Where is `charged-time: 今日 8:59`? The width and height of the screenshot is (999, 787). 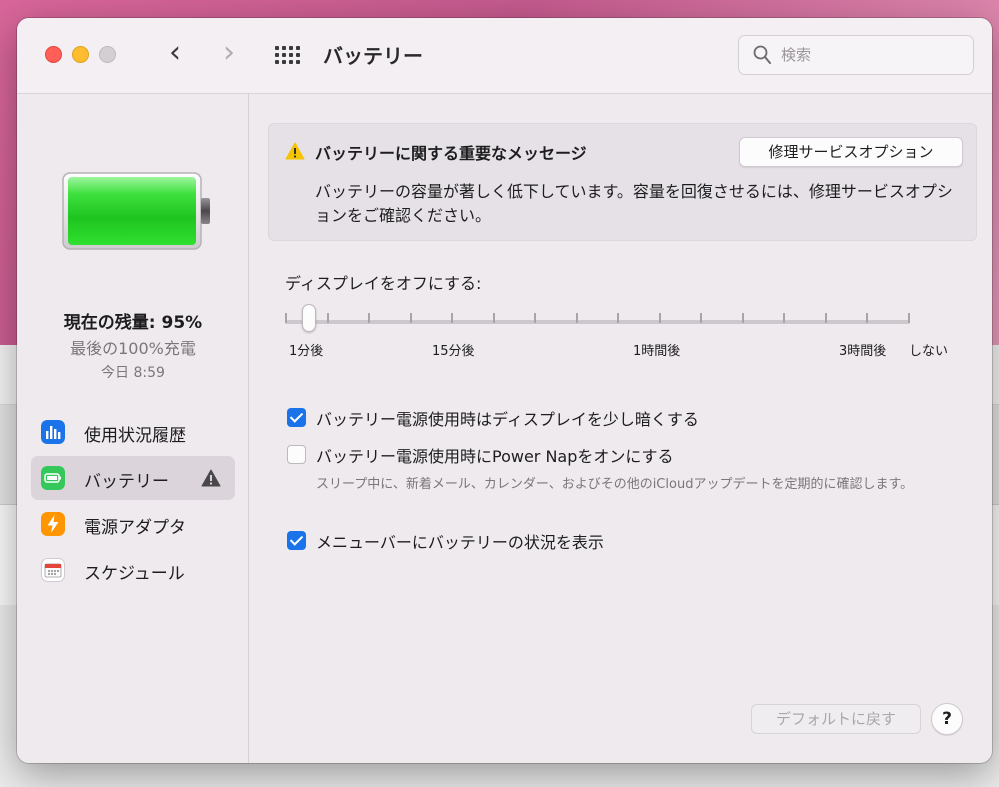
charged-time: 今日 8:59 is located at coordinates (133, 373).